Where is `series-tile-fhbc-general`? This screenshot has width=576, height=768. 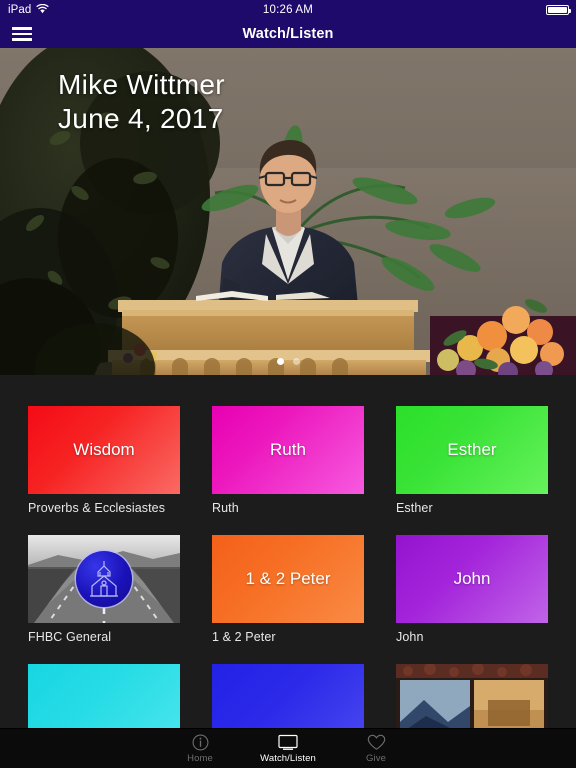
series-tile-fhbc-general is located at coordinates (104, 579).